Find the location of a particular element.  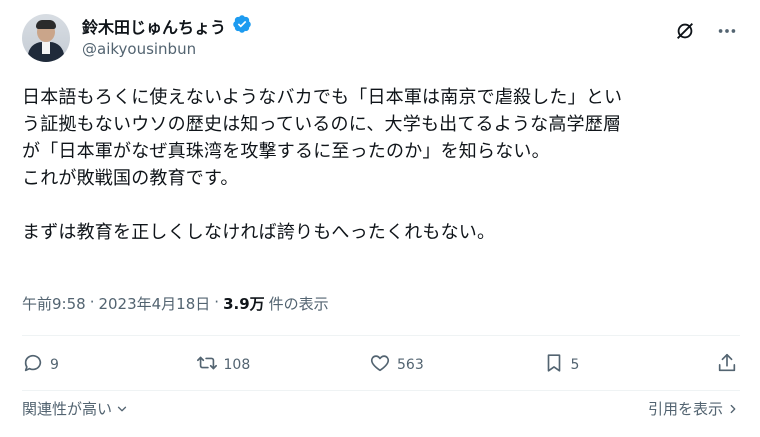

display-name: 鈴木田じゅんちょう is located at coordinates (154, 26).